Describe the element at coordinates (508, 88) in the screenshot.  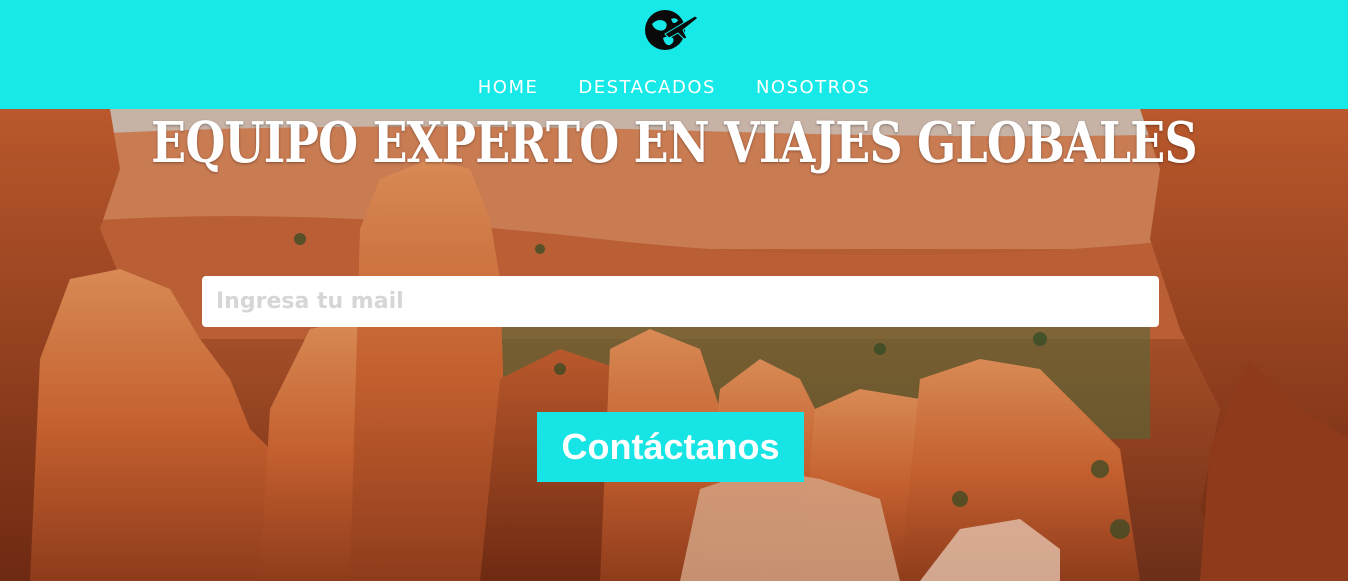
I see `nav-home: HOME` at that location.